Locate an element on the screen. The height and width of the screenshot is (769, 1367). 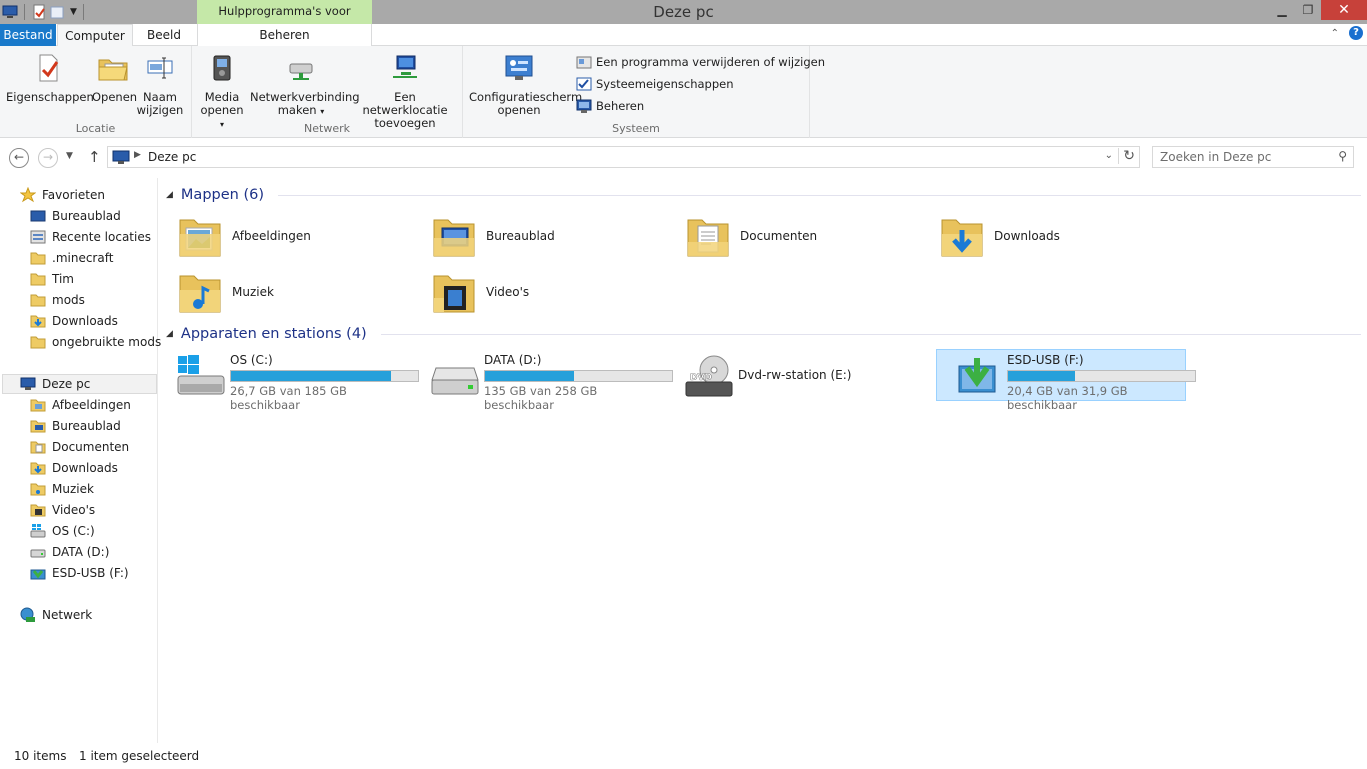
sidebar-item-drive-d: DATA (D:) is located at coordinates (69, 552).